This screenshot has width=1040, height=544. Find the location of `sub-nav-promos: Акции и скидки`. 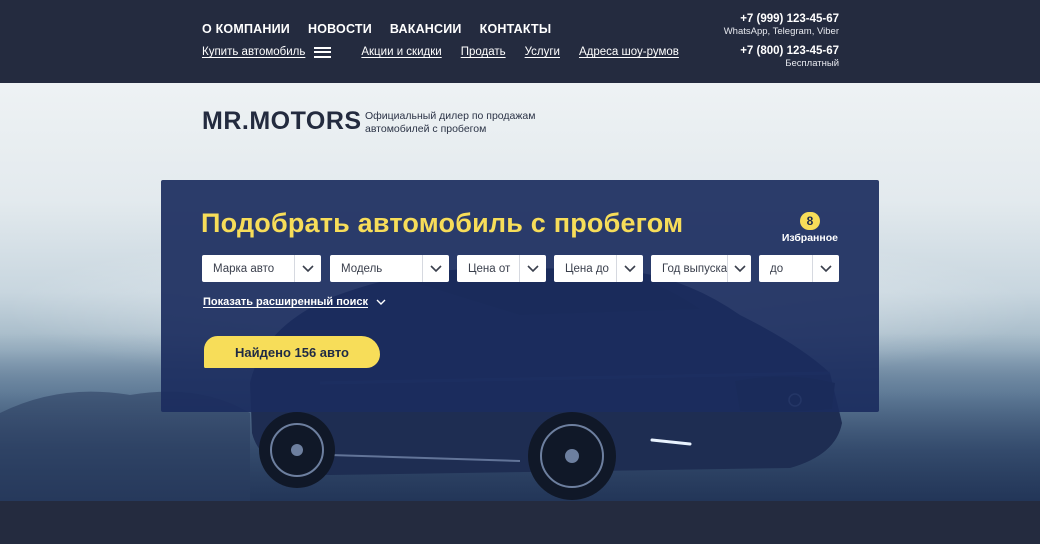

sub-nav-promos: Акции и скидки is located at coordinates (401, 52).